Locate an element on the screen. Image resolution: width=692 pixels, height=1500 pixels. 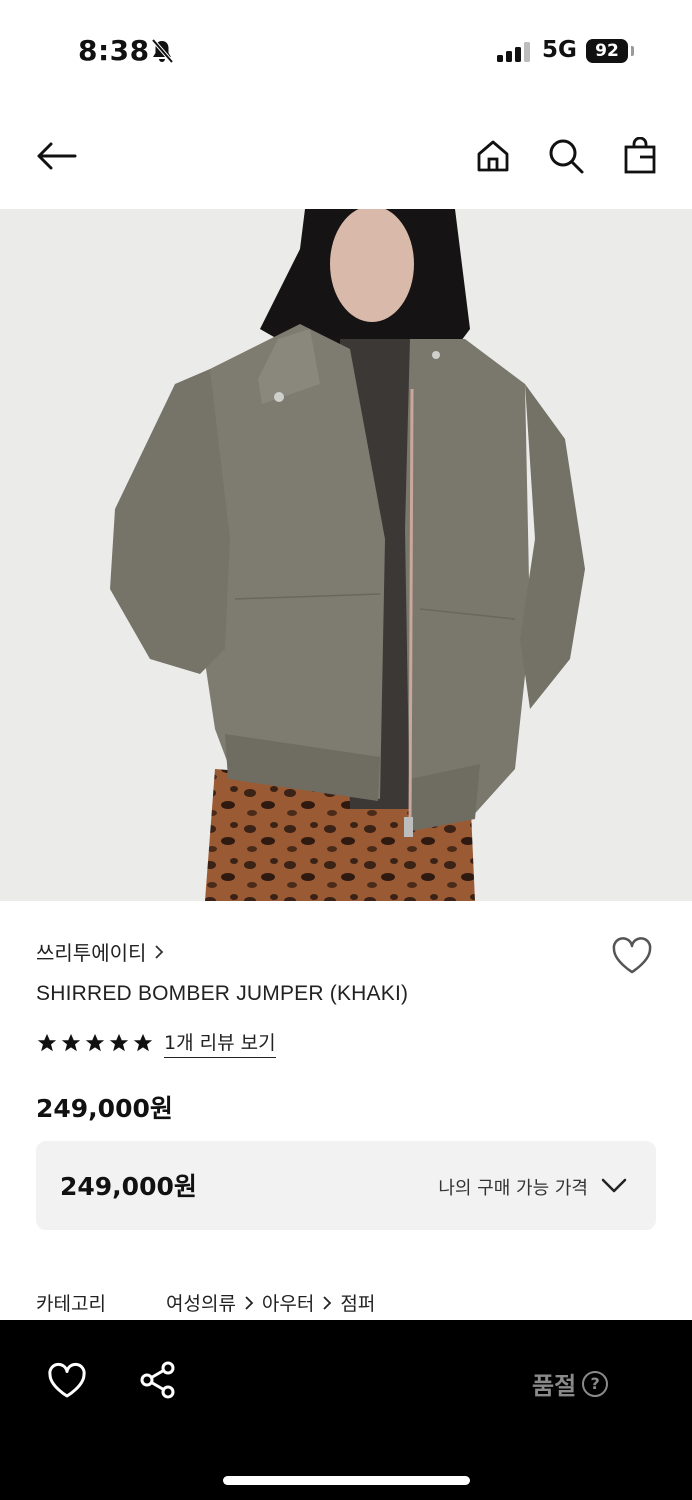
battery-tip is located at coordinates (632, 51).